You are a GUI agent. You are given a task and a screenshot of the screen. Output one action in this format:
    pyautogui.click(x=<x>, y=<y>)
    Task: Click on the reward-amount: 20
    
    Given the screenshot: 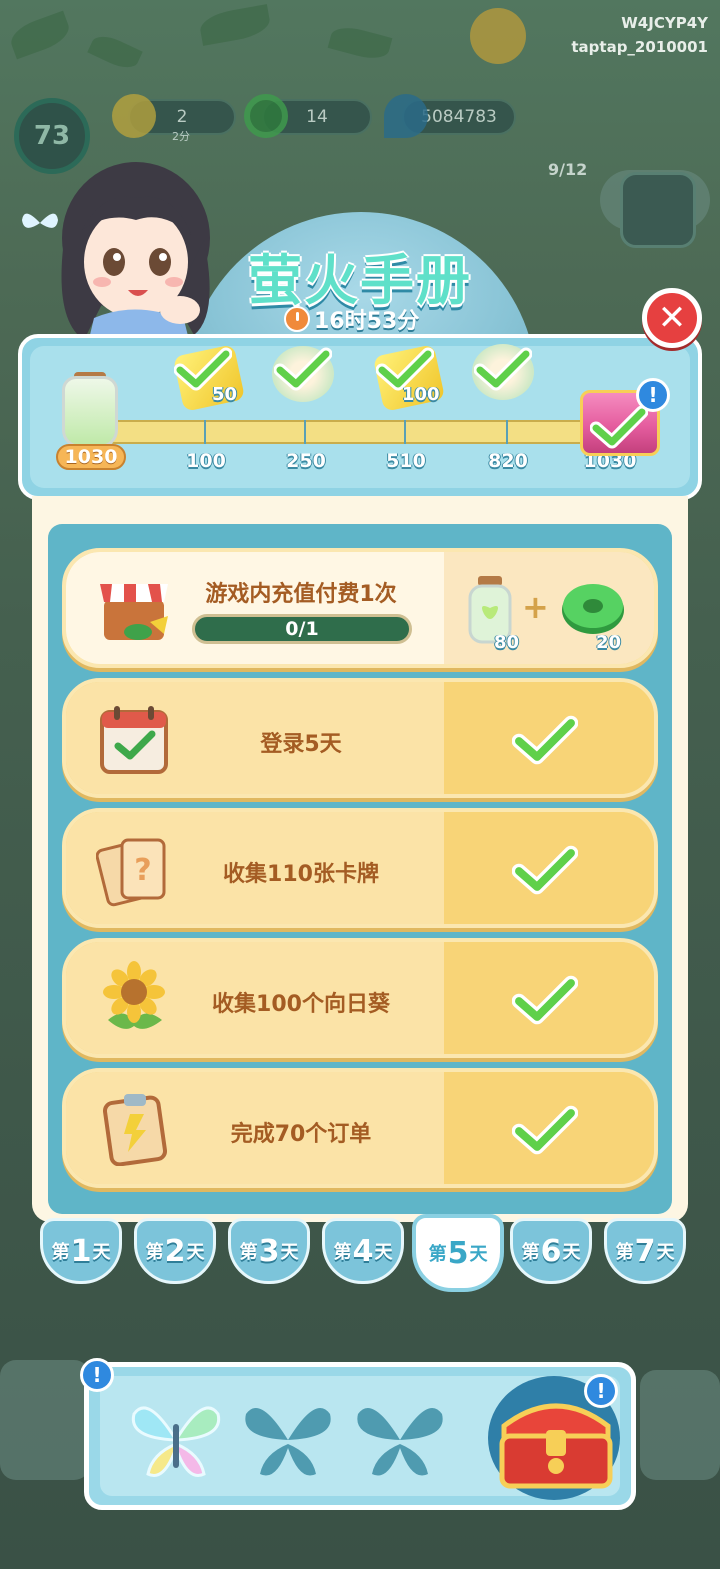 What is the action you would take?
    pyautogui.click(x=609, y=642)
    